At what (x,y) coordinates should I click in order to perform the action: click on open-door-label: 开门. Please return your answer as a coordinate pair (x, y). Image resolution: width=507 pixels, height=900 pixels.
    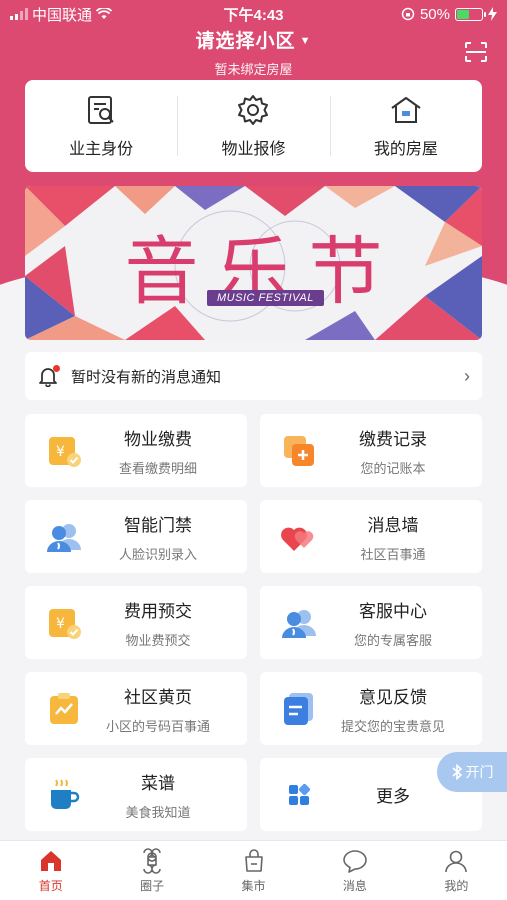
    Looking at the image, I should click on (479, 772).